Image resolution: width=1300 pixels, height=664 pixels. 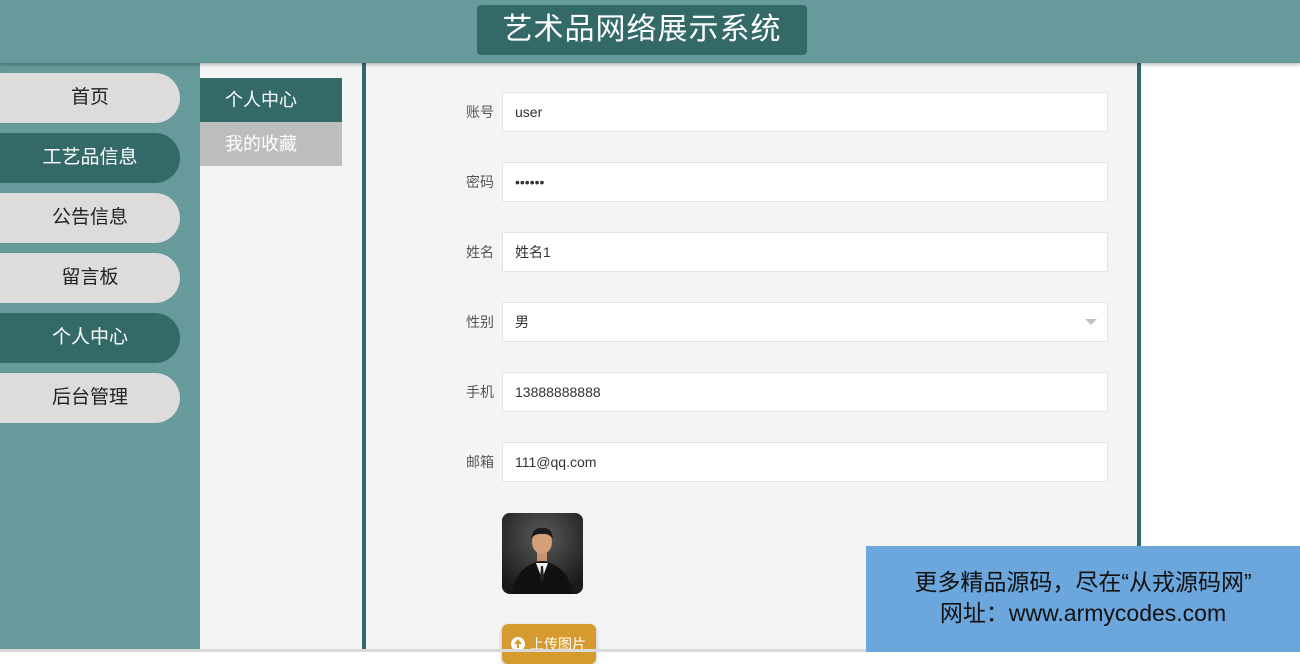 I want to click on phone-row: 手机 13888888888, so click(x=751, y=392).